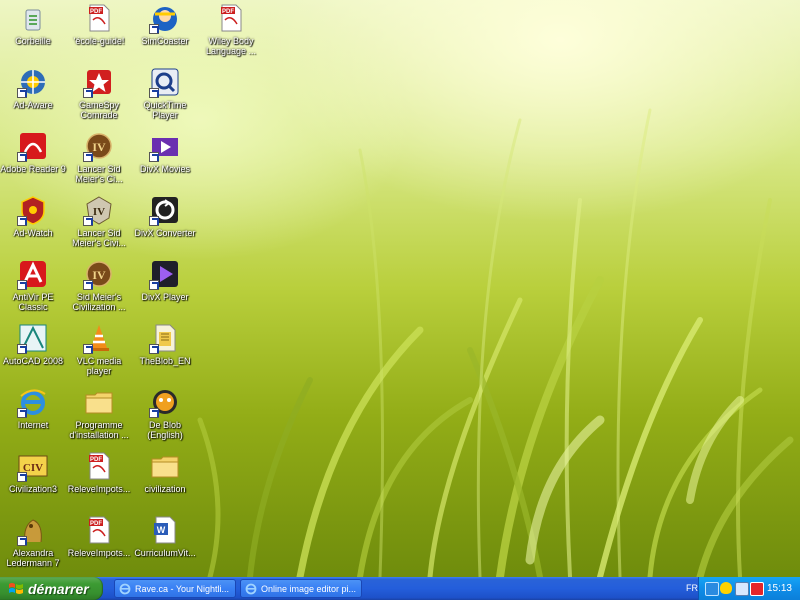 The width and height of the screenshot is (800, 600). I want to click on desktop-icon-simcoaster: SimCoaster, so click(165, 24).